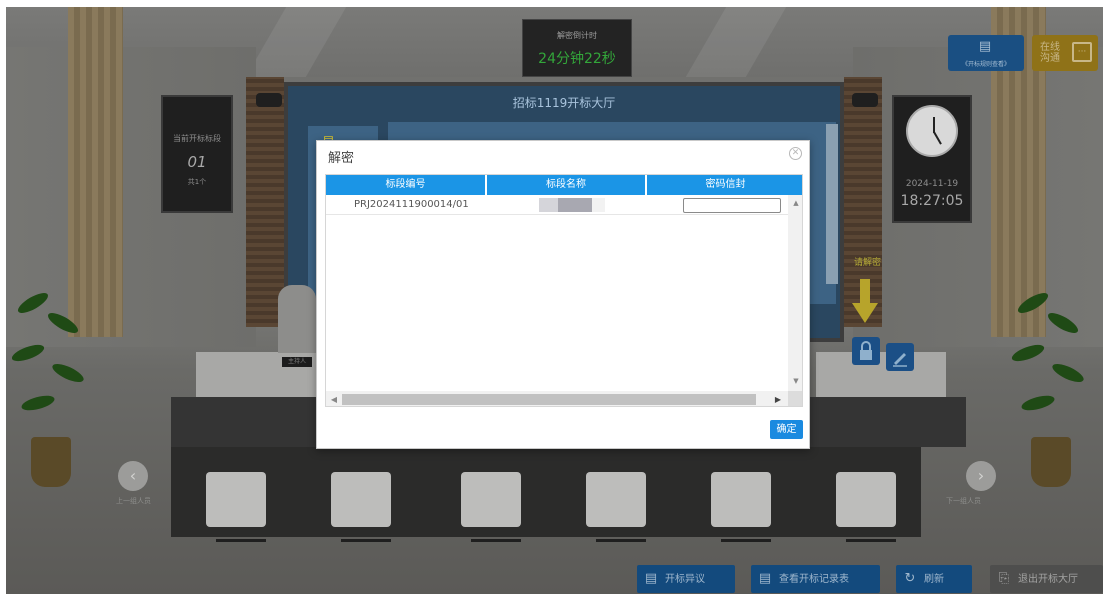  I want to click on right-desk-front, so click(886, 422).